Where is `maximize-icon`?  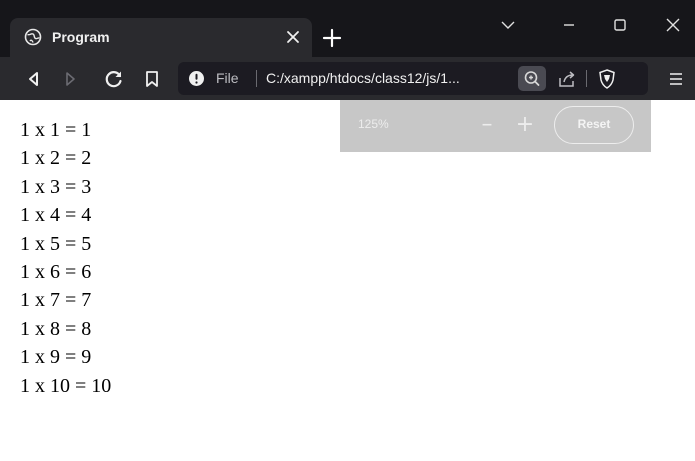 maximize-icon is located at coordinates (620, 25).